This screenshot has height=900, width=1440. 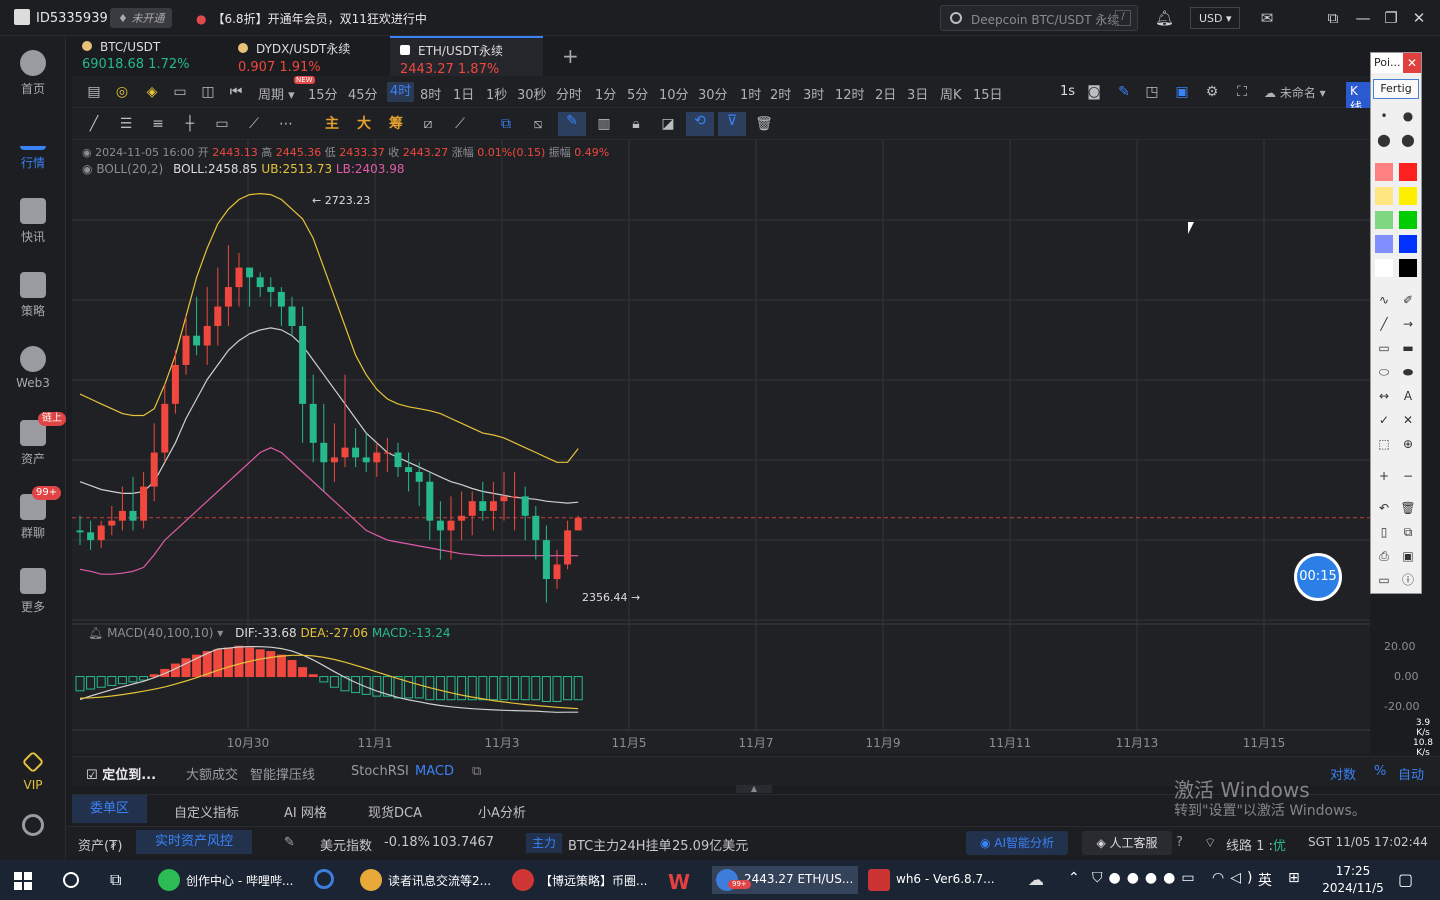 What do you see at coordinates (679, 882) in the screenshot?
I see `wps-icon: W` at bounding box center [679, 882].